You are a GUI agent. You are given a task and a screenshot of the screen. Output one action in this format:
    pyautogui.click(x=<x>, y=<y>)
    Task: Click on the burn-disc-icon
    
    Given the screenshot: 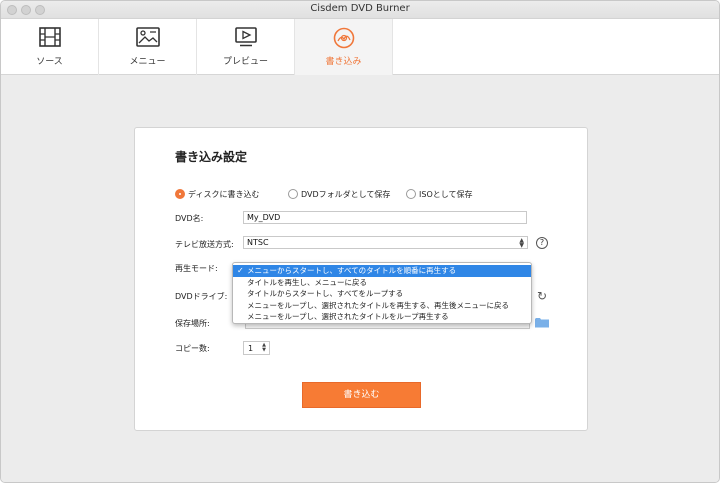 What is the action you would take?
    pyautogui.click(x=343, y=38)
    